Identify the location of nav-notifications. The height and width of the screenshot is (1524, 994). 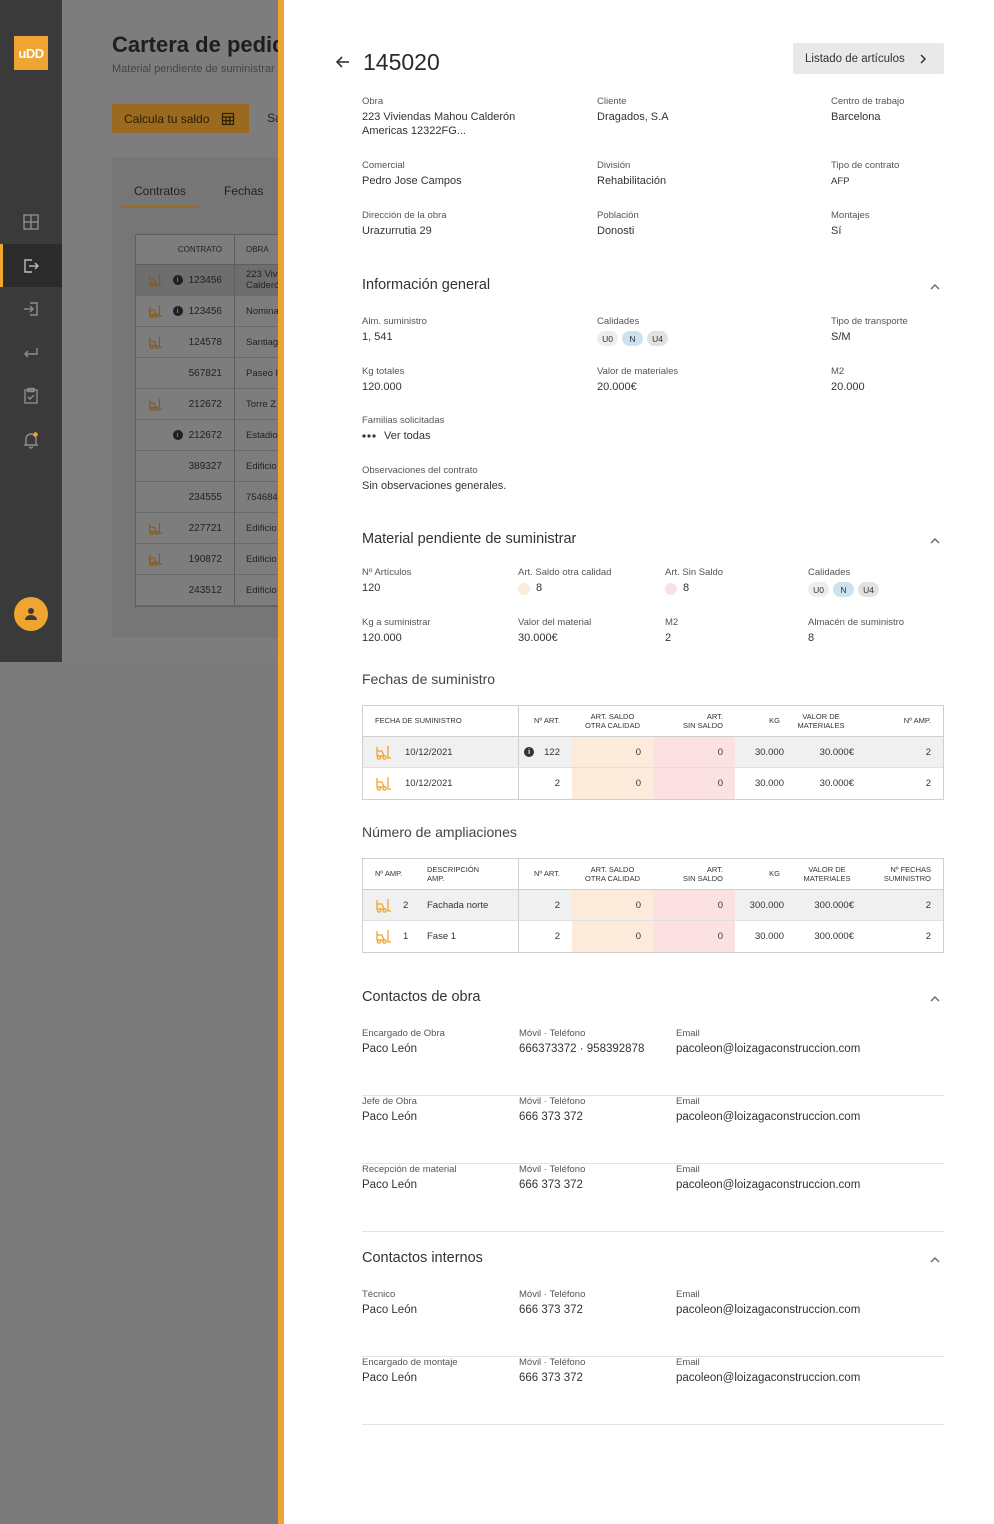
(31, 439).